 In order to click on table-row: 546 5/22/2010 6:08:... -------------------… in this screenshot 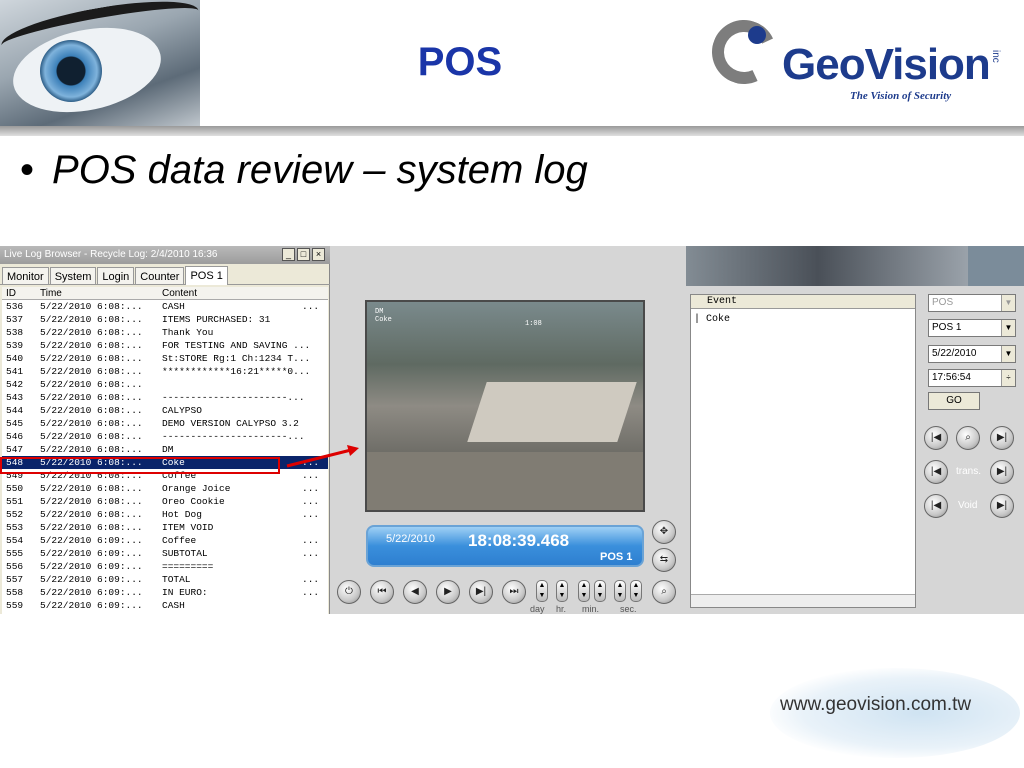, I will do `click(165, 436)`.